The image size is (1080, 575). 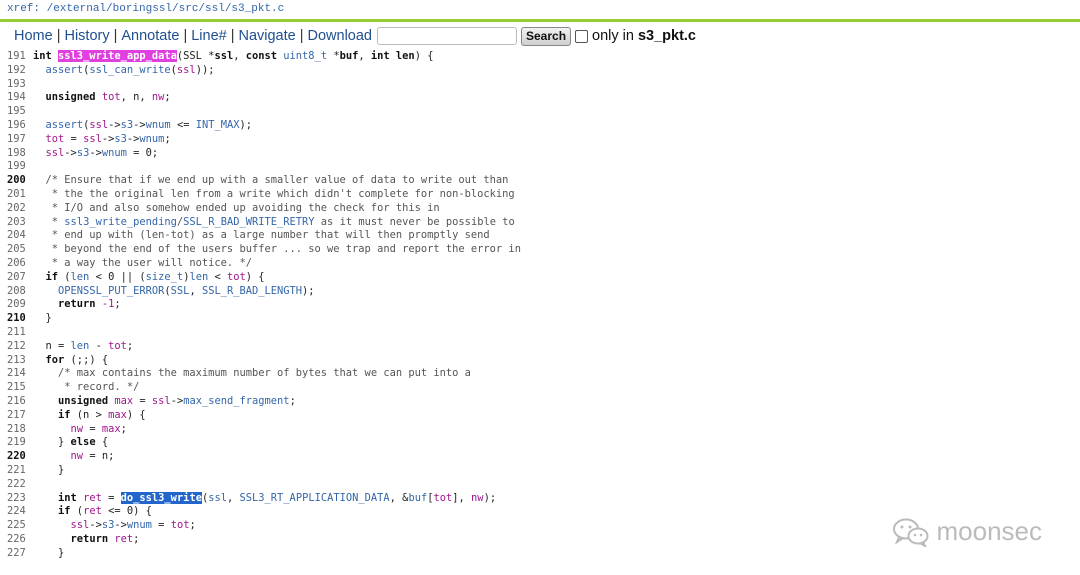 What do you see at coordinates (252, 291) in the screenshot?
I see `symbol-link: SSL_R_BAD_LENGTH` at bounding box center [252, 291].